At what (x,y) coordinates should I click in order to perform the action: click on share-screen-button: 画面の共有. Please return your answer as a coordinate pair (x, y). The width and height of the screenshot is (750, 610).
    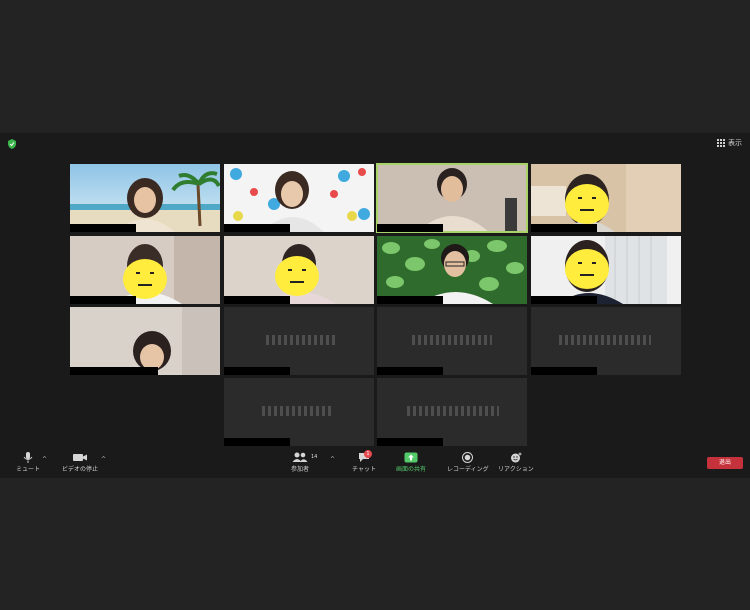
    Looking at the image, I should click on (411, 462).